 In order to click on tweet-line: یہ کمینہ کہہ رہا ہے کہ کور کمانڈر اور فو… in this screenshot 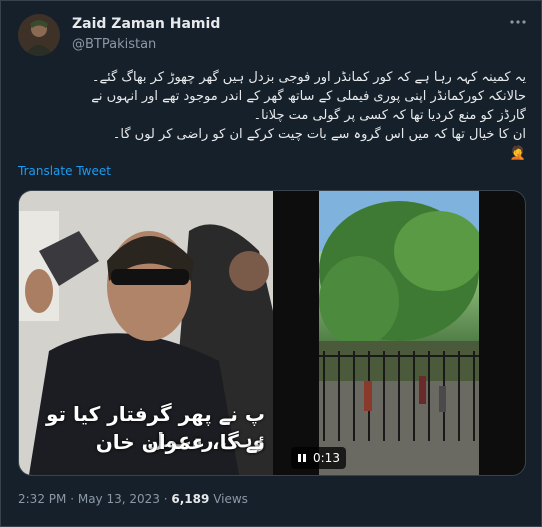, I will do `click(308, 77)`.